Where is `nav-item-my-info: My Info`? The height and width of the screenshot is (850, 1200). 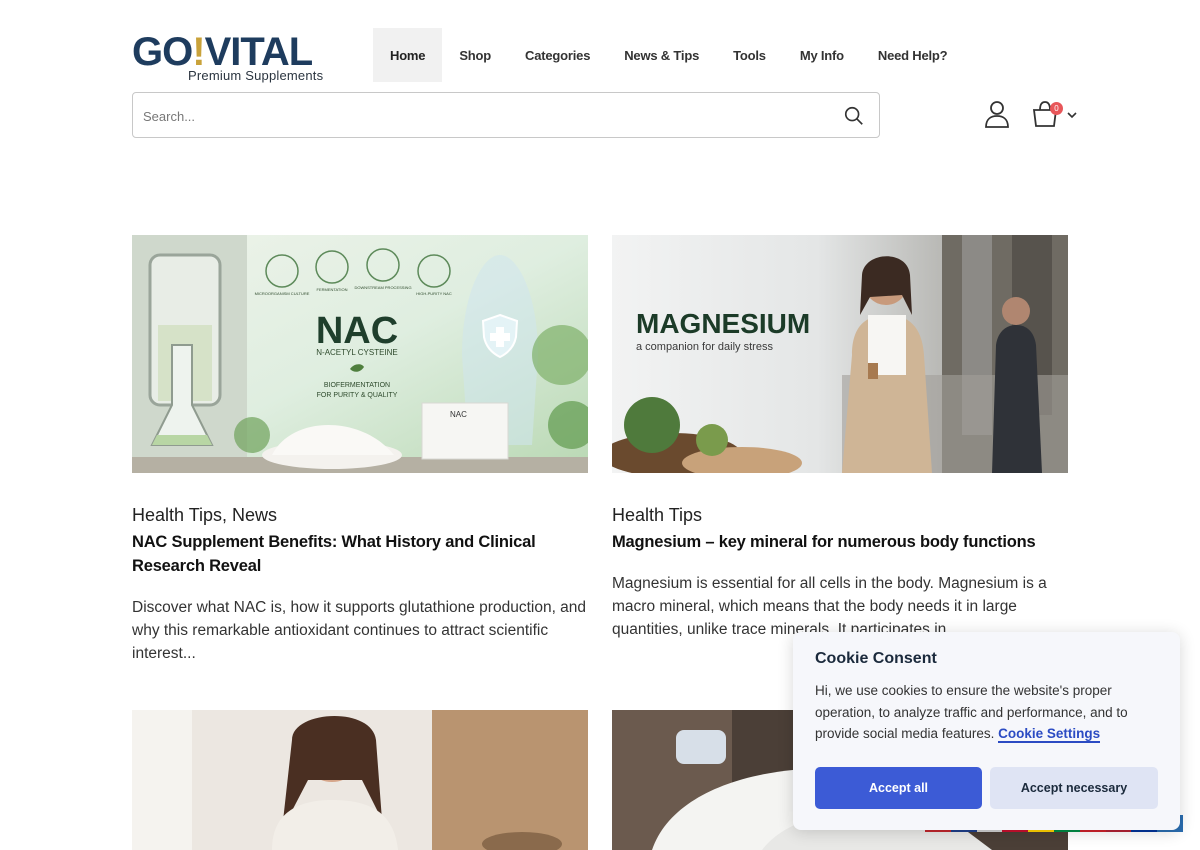 nav-item-my-info: My Info is located at coordinates (822, 55).